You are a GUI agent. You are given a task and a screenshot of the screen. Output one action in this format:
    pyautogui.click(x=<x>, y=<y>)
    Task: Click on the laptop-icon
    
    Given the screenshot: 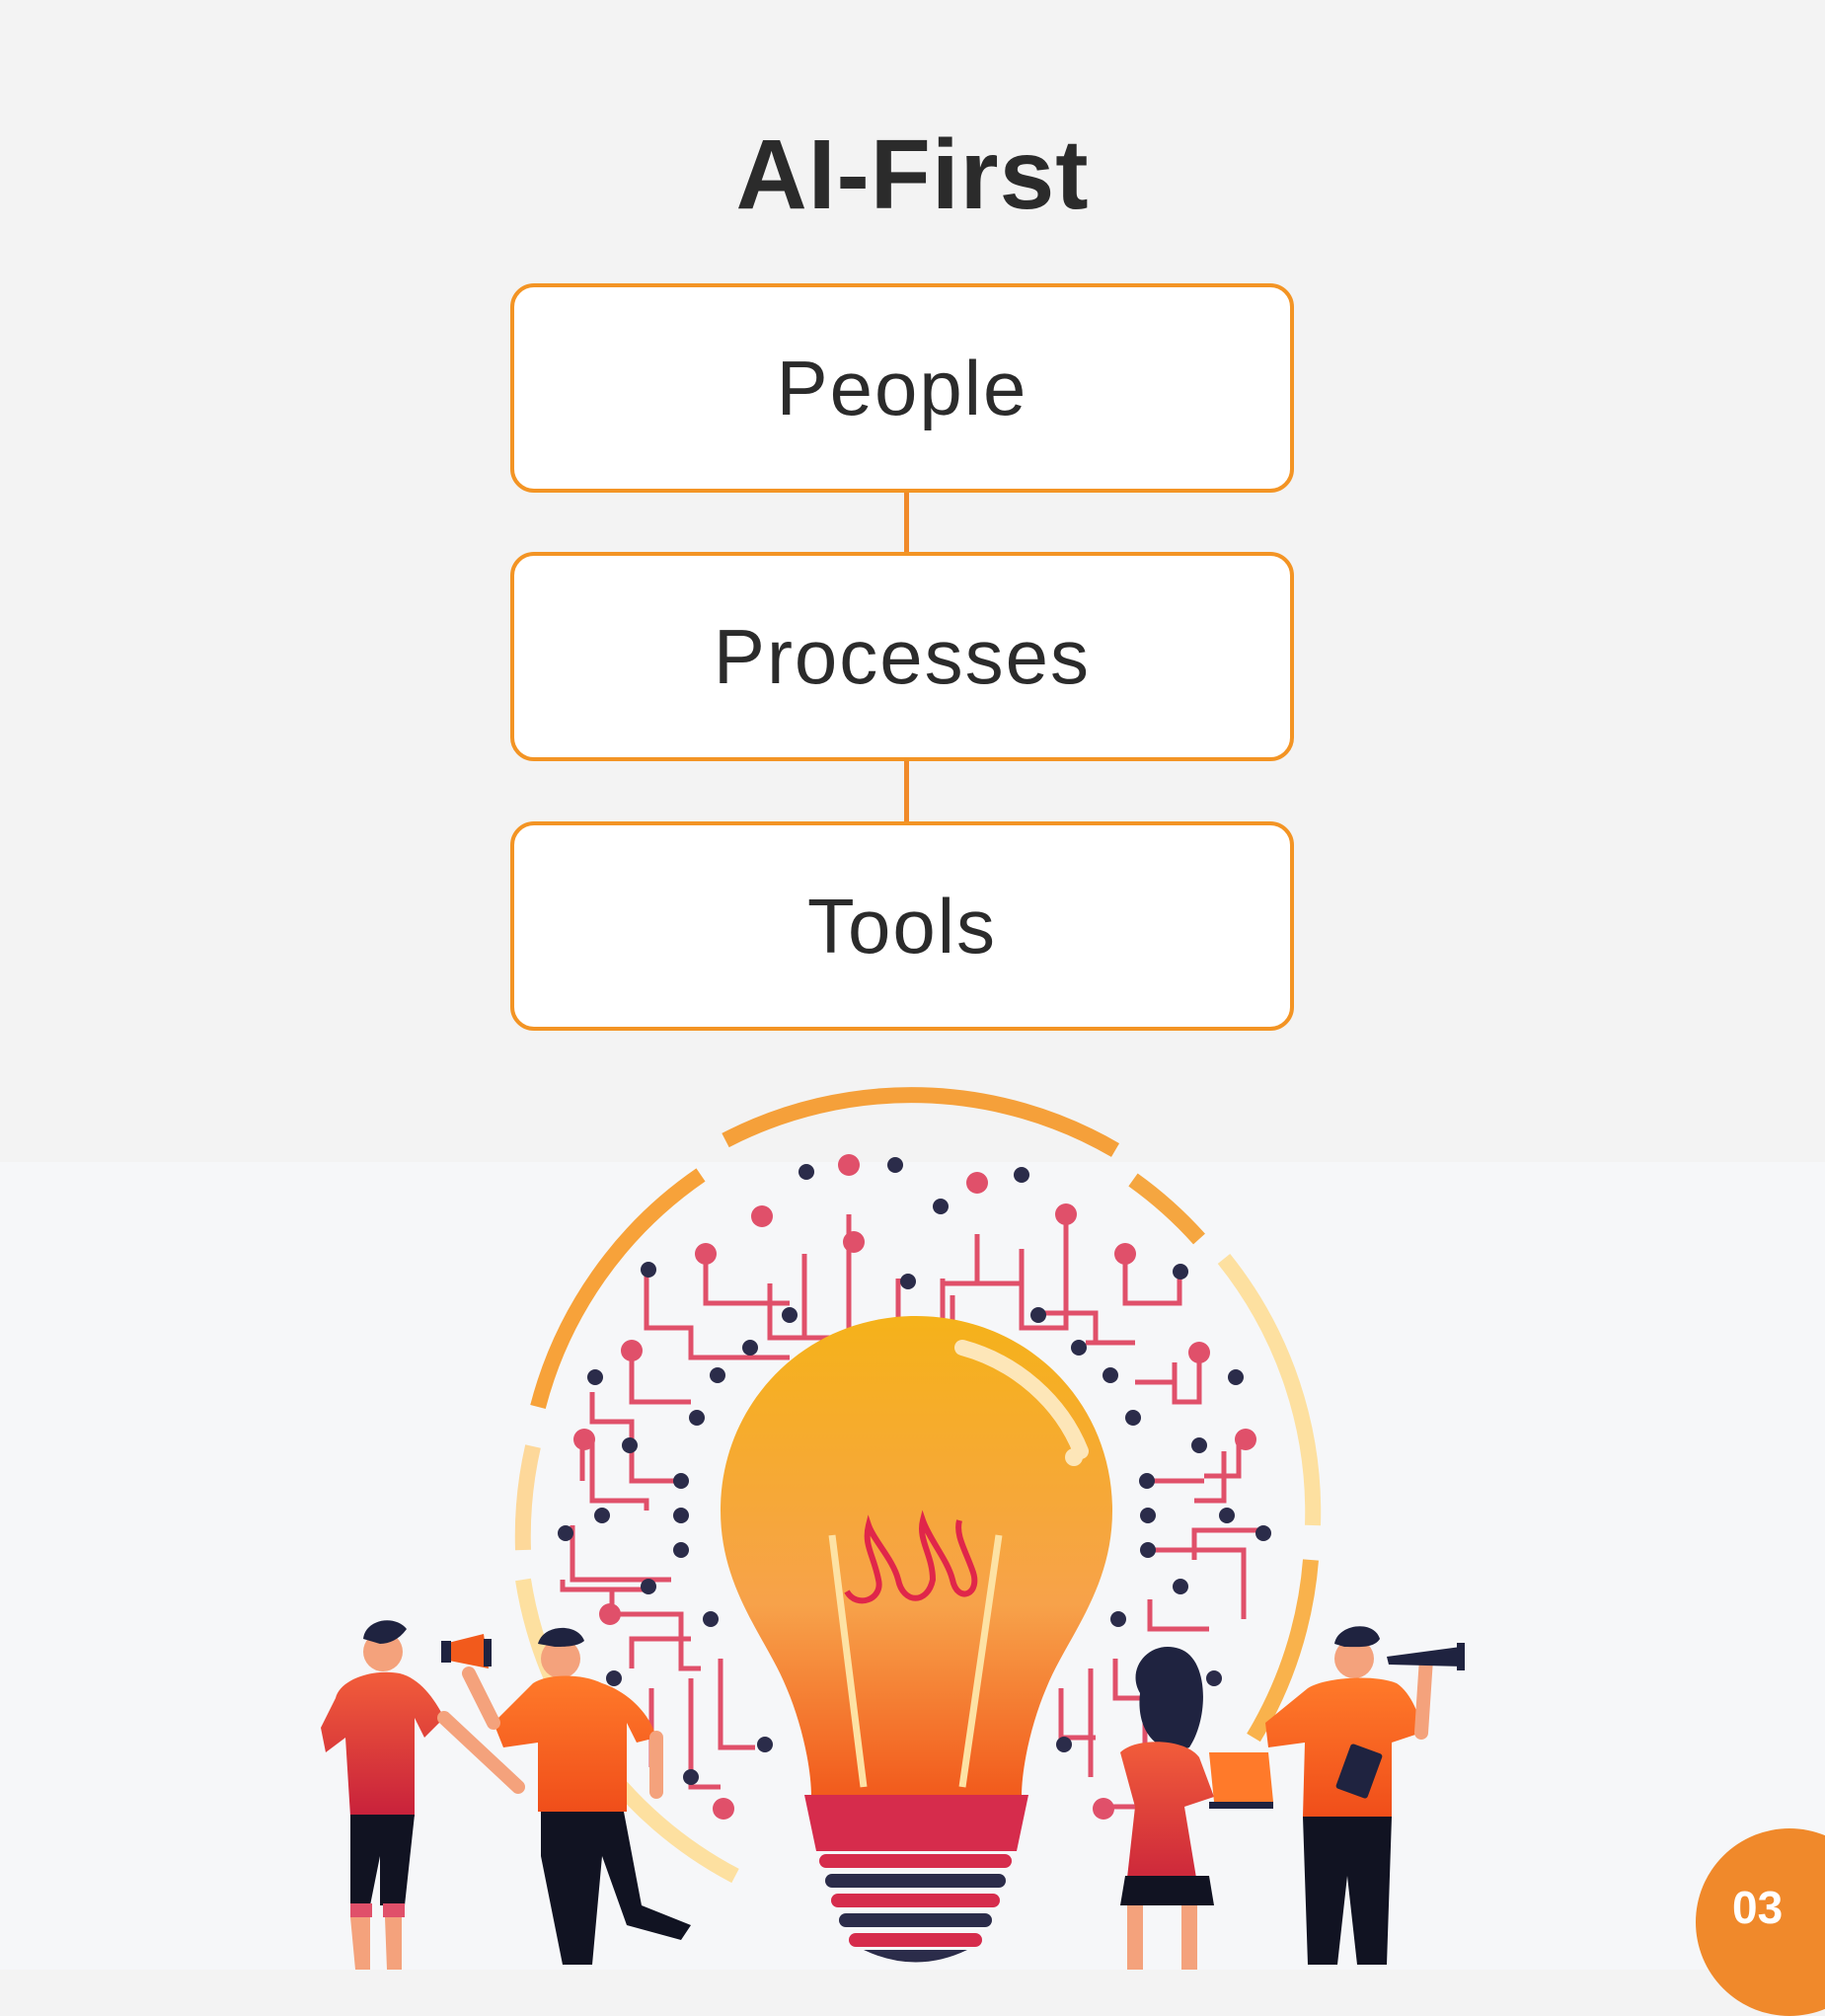 What is the action you would take?
    pyautogui.click(x=1241, y=1780)
    